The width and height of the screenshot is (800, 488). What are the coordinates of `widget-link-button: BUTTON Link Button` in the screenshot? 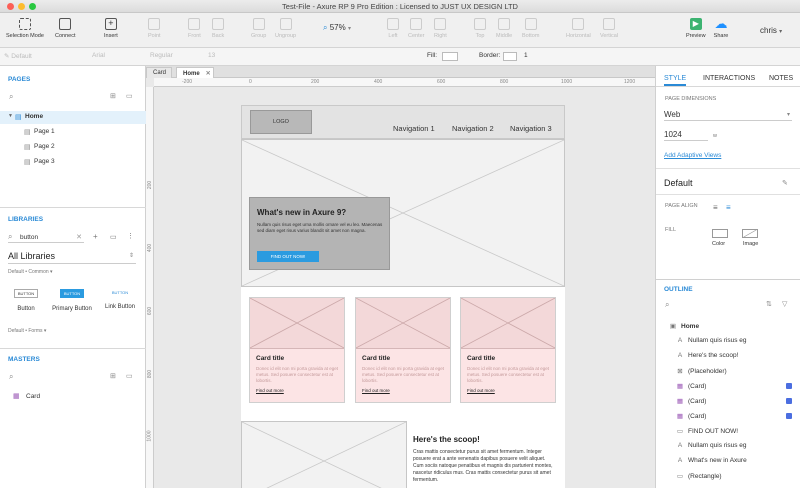 It's located at (120, 299).